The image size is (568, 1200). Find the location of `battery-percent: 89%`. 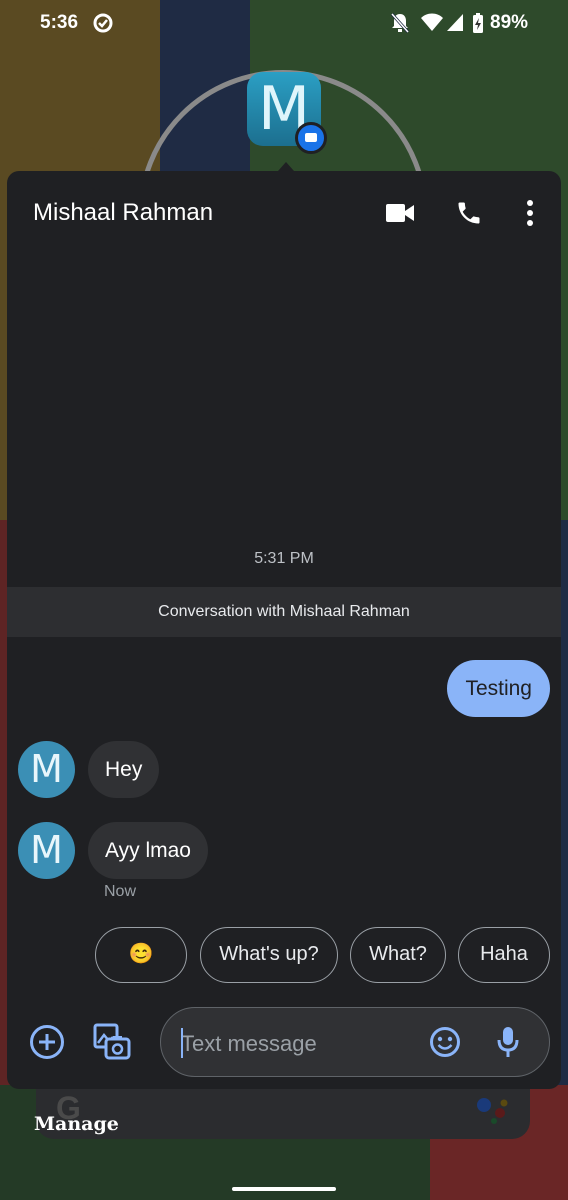

battery-percent: 89% is located at coordinates (509, 22).